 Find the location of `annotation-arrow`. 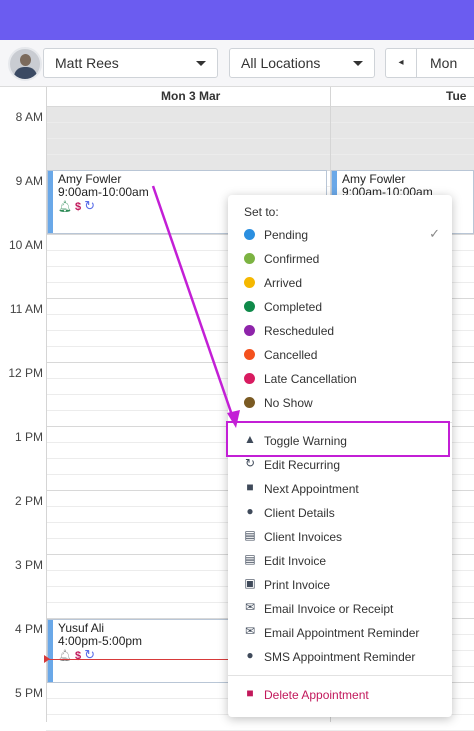

annotation-arrow is located at coordinates (195, 306).